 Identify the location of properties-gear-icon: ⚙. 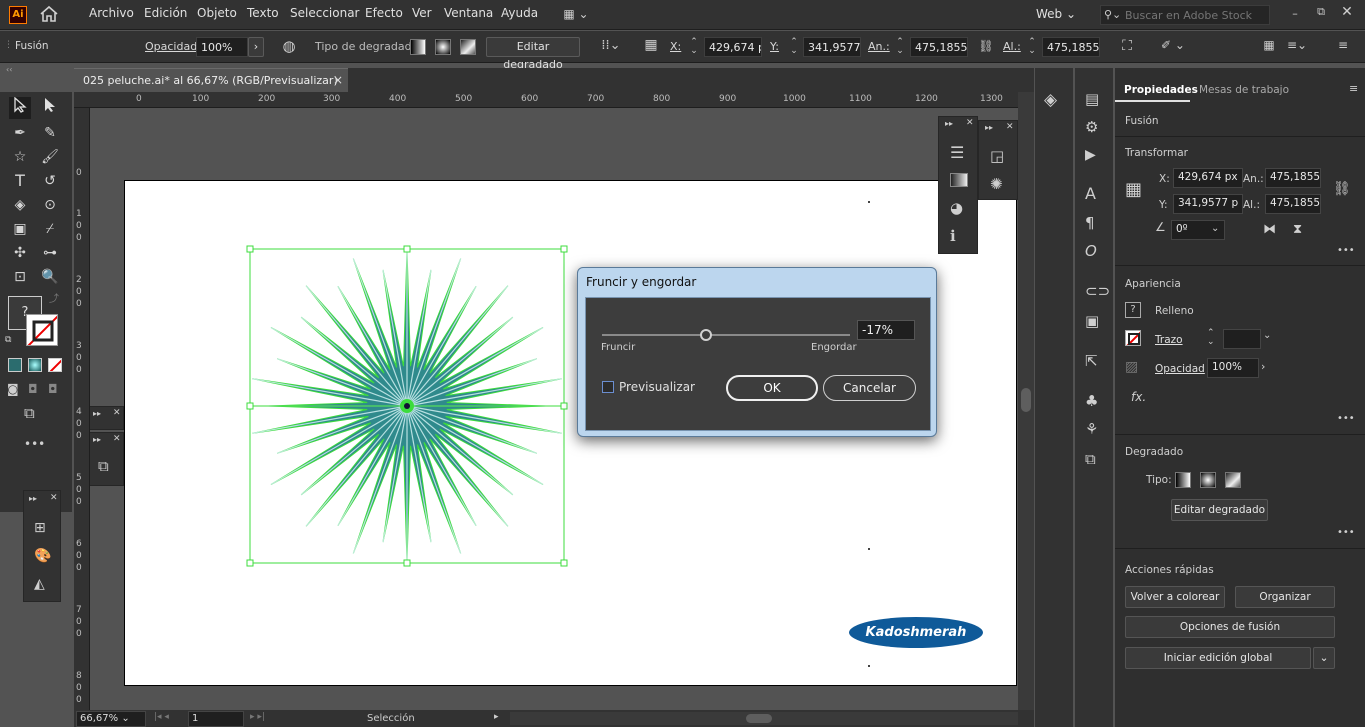
(1091, 127).